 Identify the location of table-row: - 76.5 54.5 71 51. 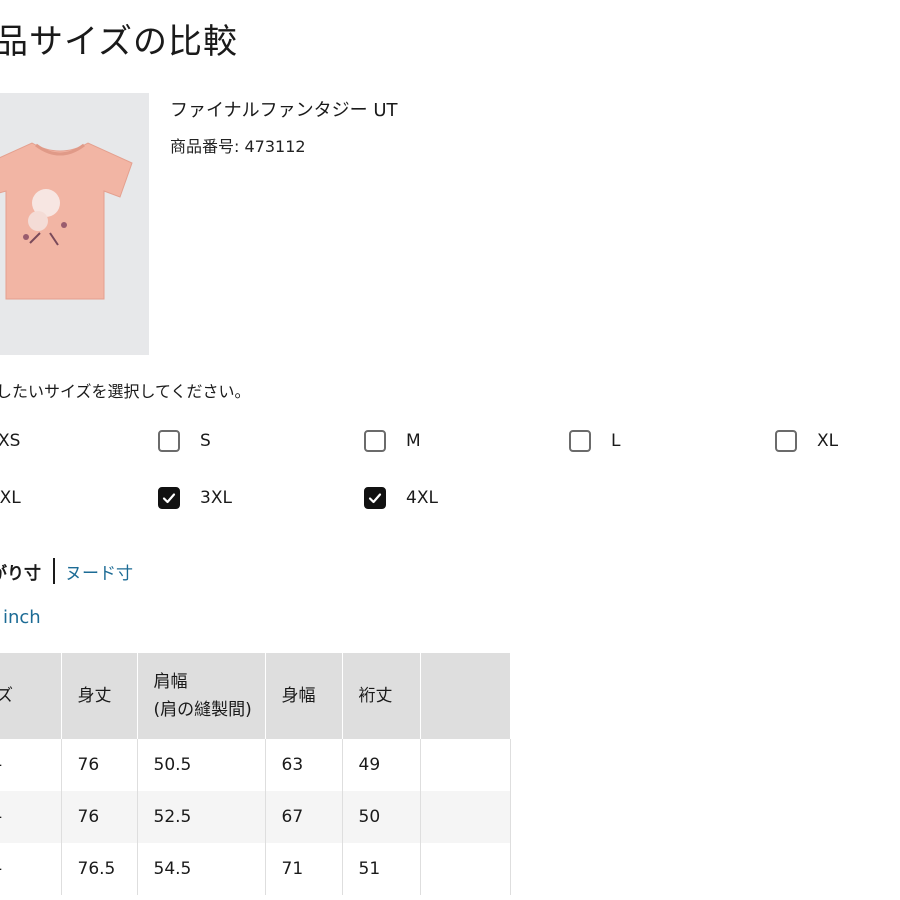
(255, 869).